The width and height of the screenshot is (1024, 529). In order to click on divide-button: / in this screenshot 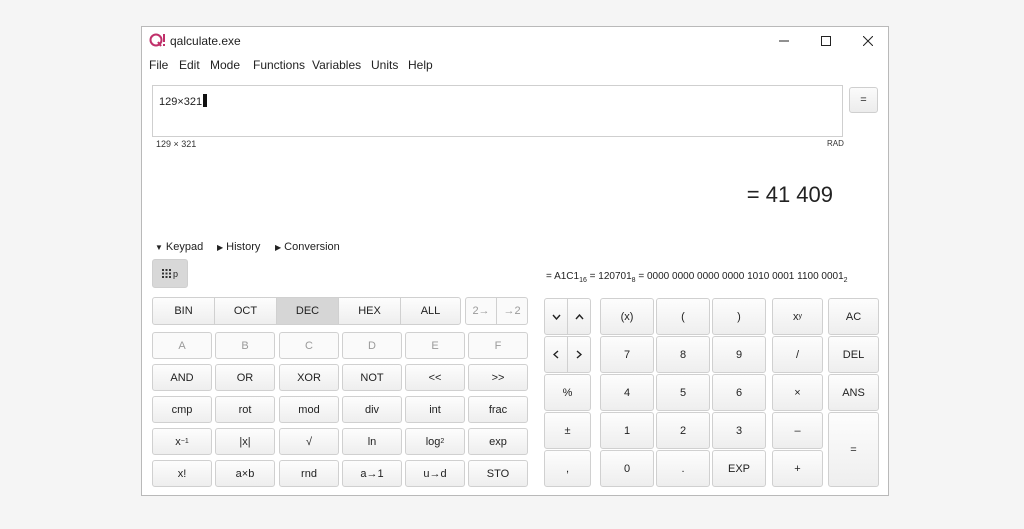, I will do `click(797, 354)`.